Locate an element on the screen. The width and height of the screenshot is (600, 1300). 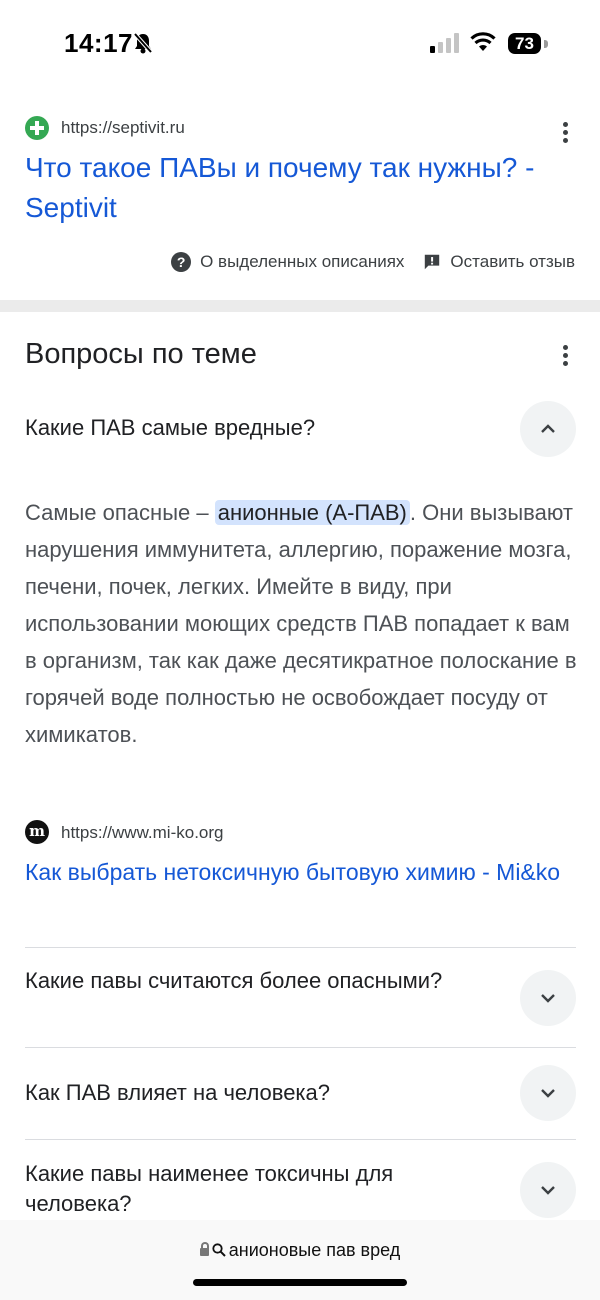
result-source-url: https://septivit.ru is located at coordinates (123, 127).